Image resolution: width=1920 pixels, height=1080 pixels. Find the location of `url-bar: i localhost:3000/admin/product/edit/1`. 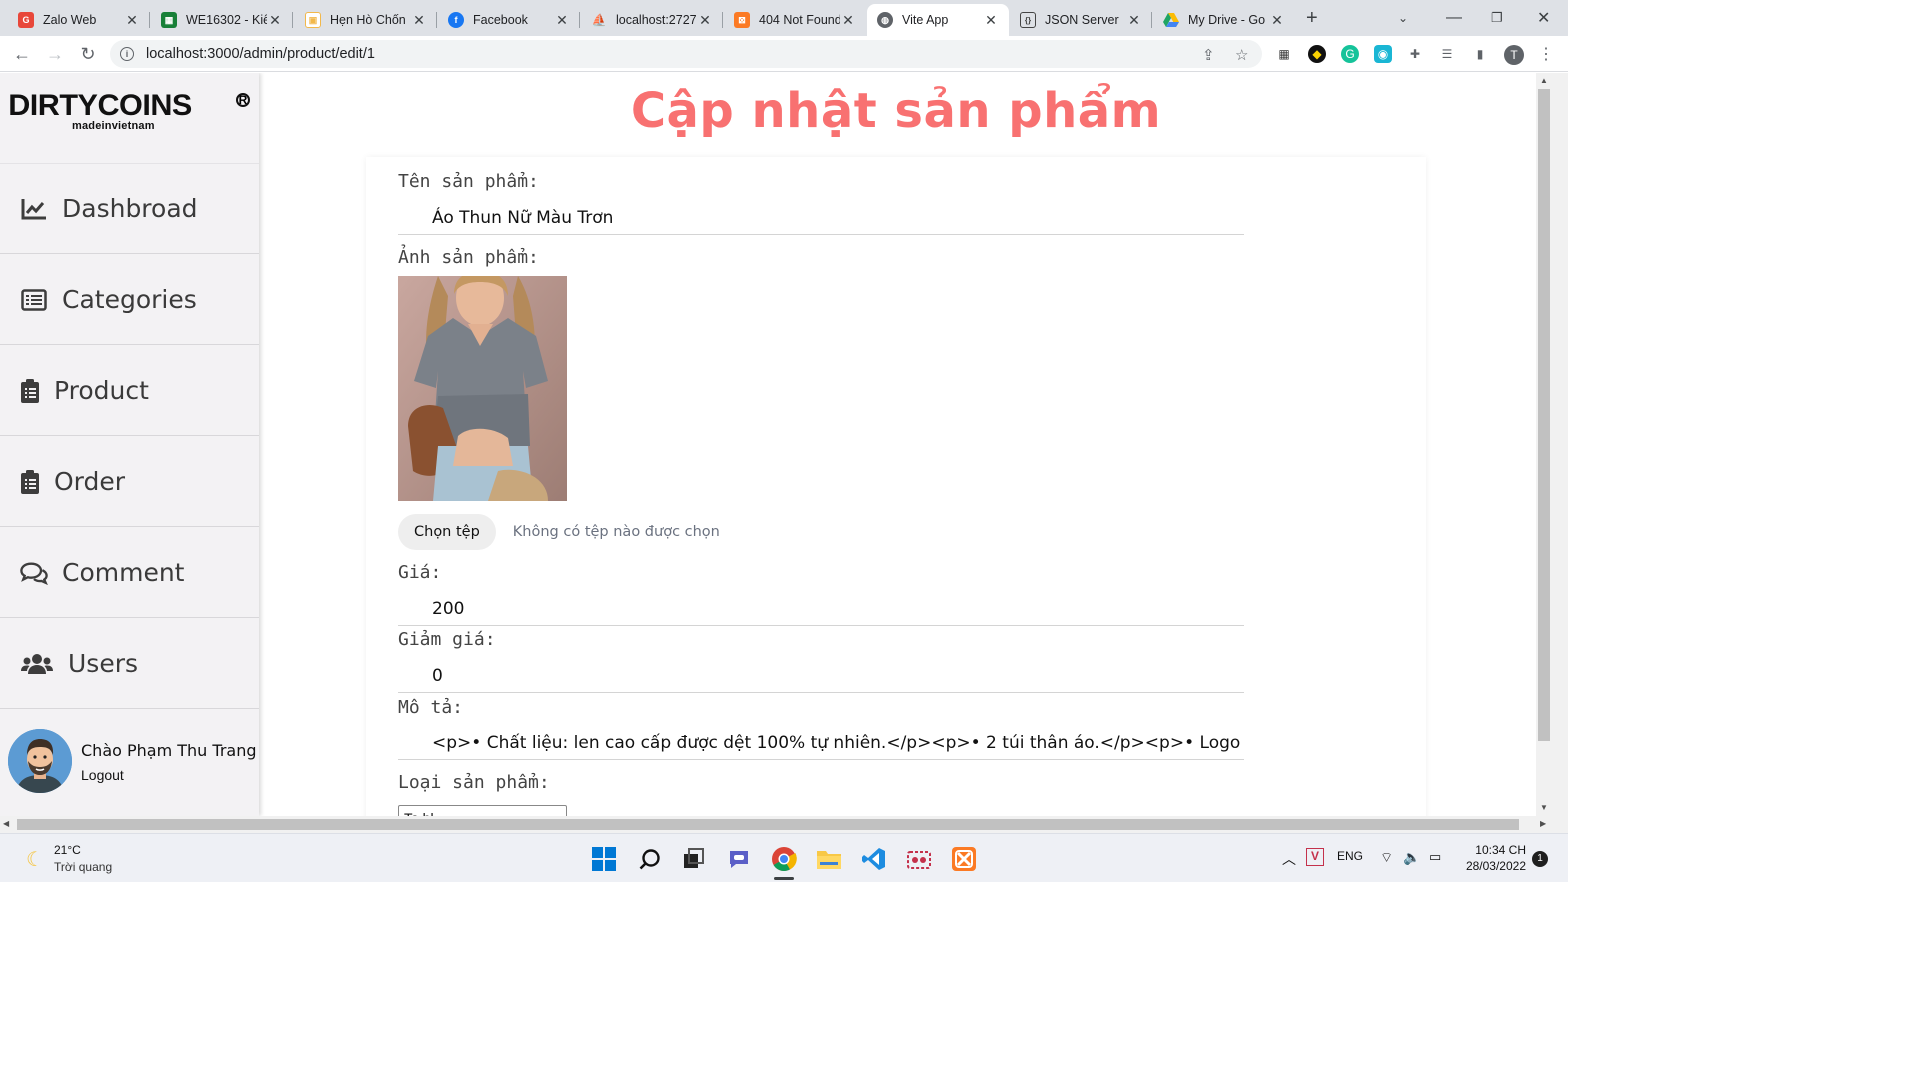

url-bar: i localhost:3000/admin/product/edit/1 is located at coordinates (686, 54).